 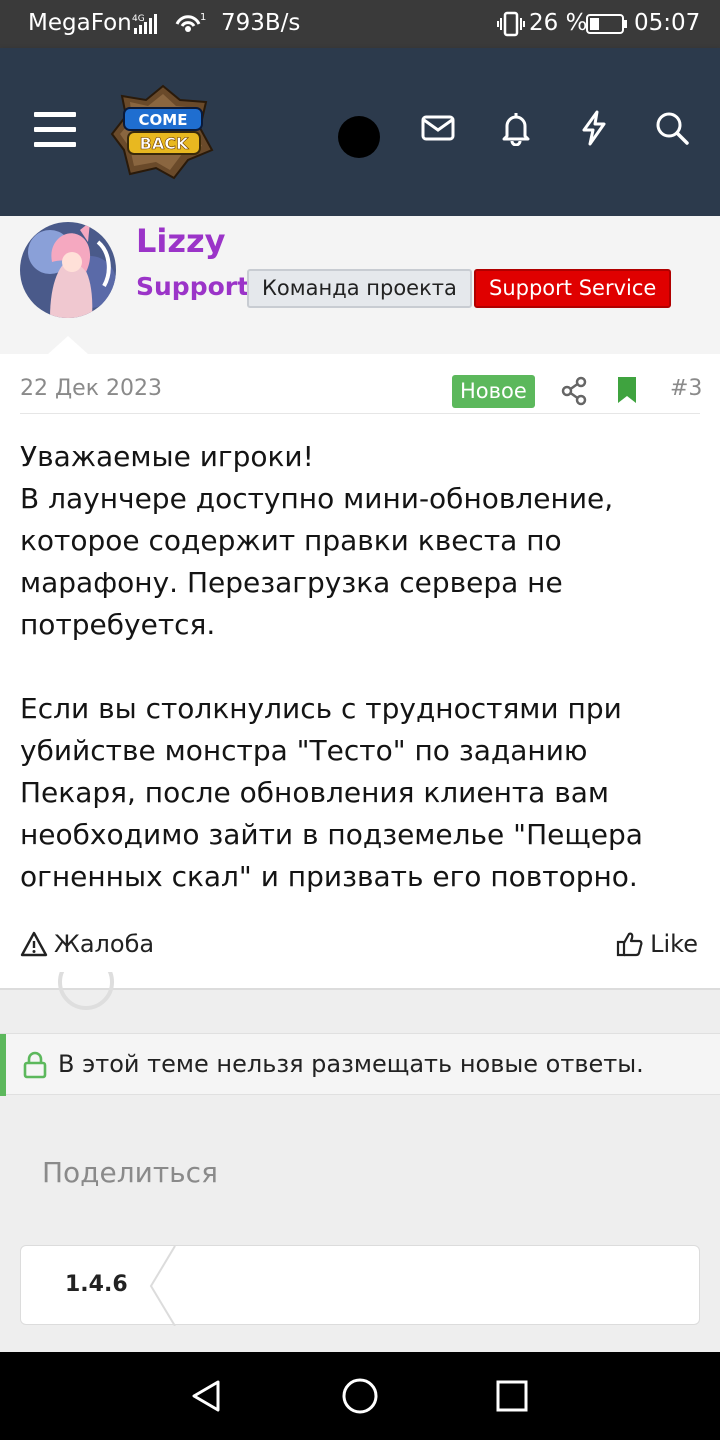 What do you see at coordinates (55, 130) in the screenshot?
I see `menu-icon` at bounding box center [55, 130].